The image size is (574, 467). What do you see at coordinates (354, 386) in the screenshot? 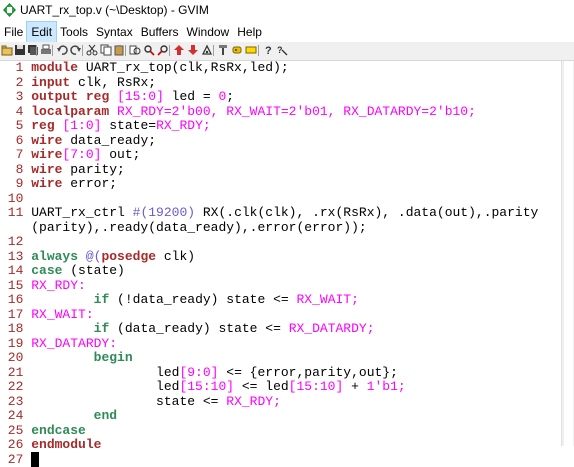
I see `code-token: +` at bounding box center [354, 386].